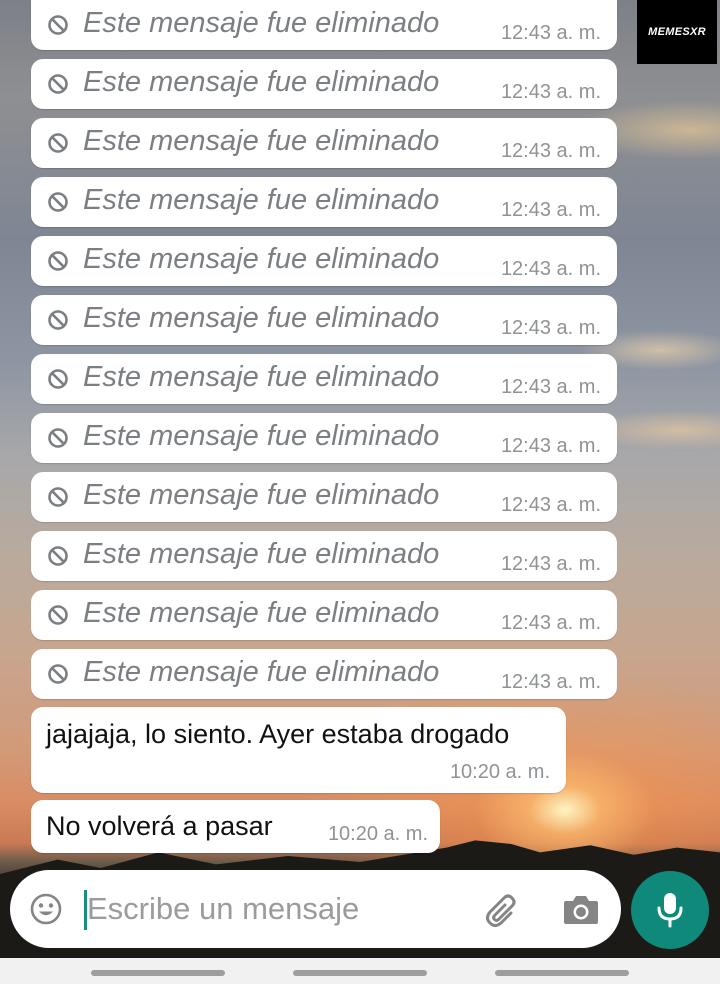 The width and height of the screenshot is (720, 984). What do you see at coordinates (581, 909) in the screenshot?
I see `camera-icon` at bounding box center [581, 909].